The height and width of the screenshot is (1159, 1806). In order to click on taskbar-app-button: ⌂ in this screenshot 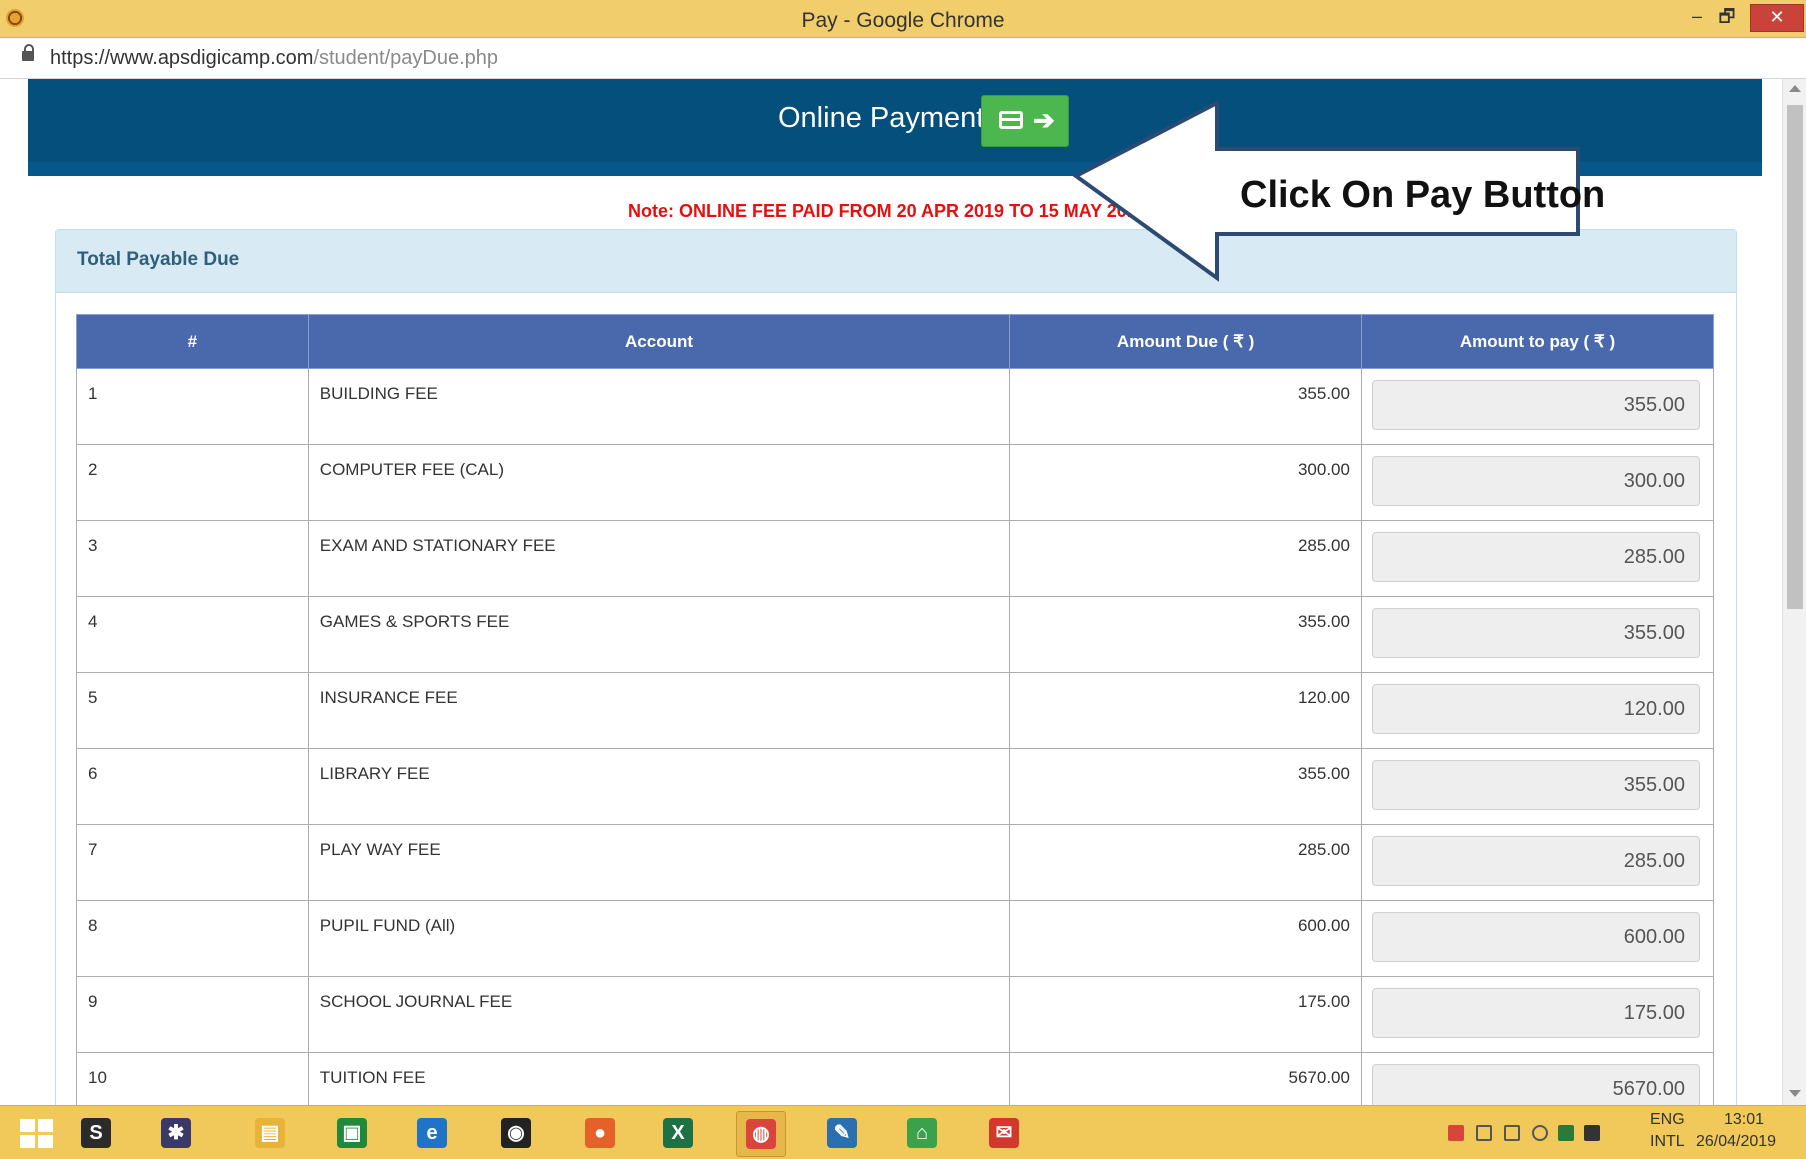, I will do `click(922, 1133)`.